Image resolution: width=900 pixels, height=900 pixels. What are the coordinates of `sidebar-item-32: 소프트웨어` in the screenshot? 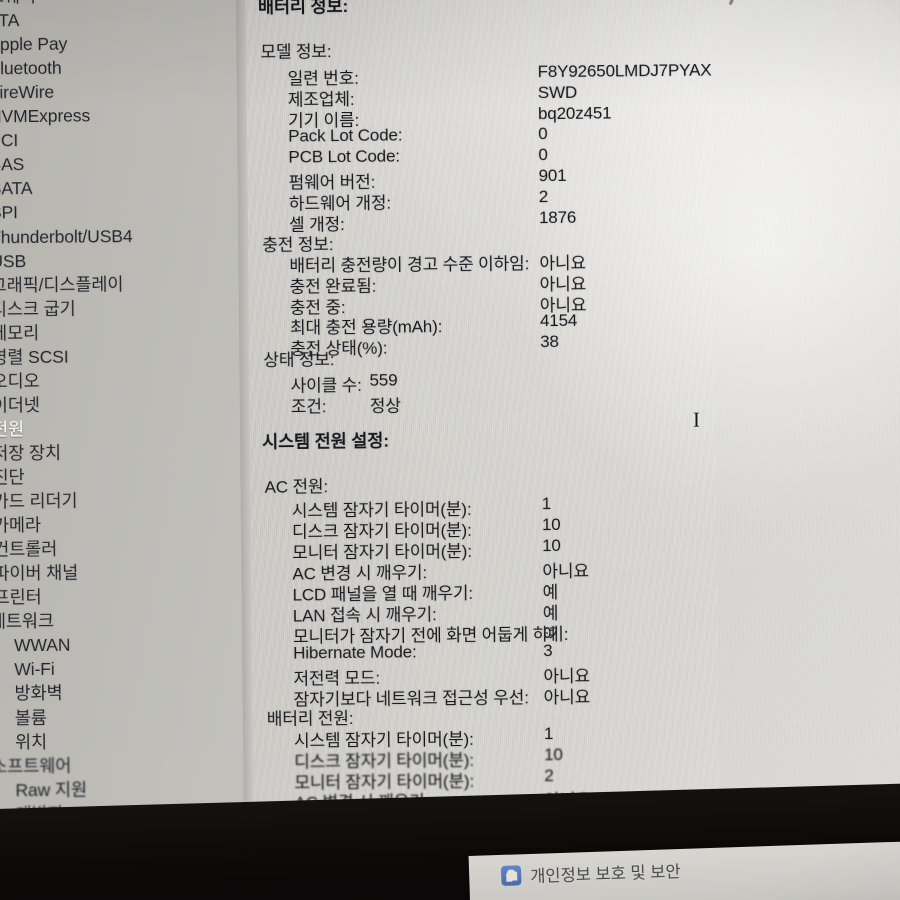 It's located at (126, 765).